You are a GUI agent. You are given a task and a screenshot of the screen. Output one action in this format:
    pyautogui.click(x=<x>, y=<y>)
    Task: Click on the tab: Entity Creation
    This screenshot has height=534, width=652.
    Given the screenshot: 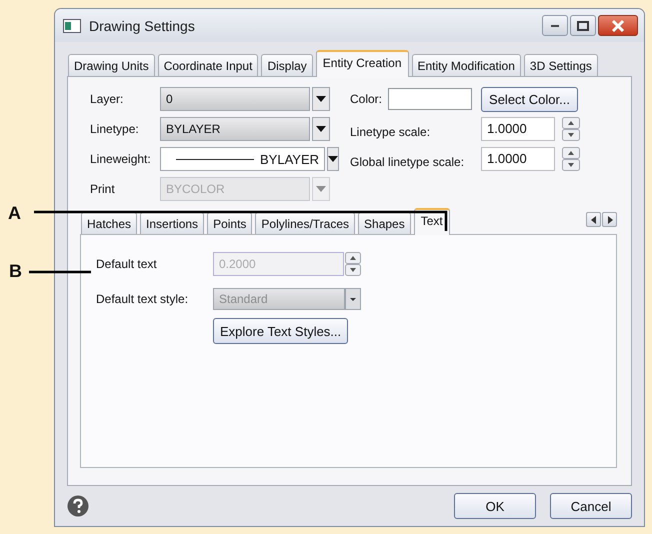 What is the action you would take?
    pyautogui.click(x=362, y=63)
    